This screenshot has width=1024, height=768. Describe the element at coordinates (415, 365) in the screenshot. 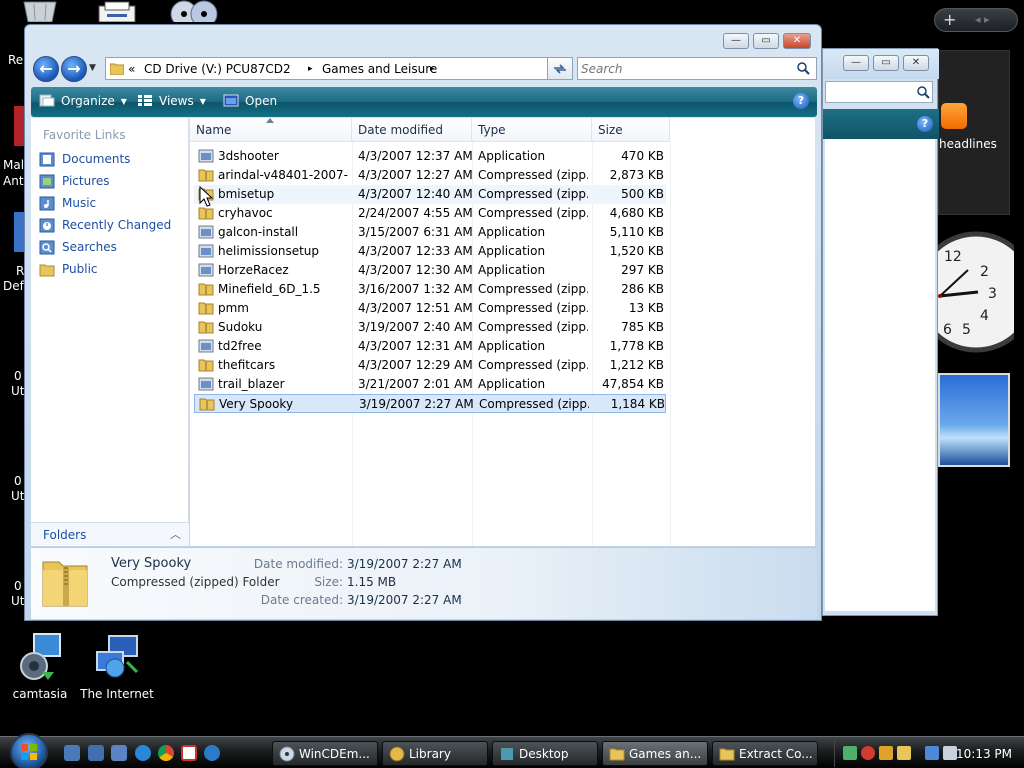

I see `file-date-modified: 4/3/2007 12:29 AM` at that location.